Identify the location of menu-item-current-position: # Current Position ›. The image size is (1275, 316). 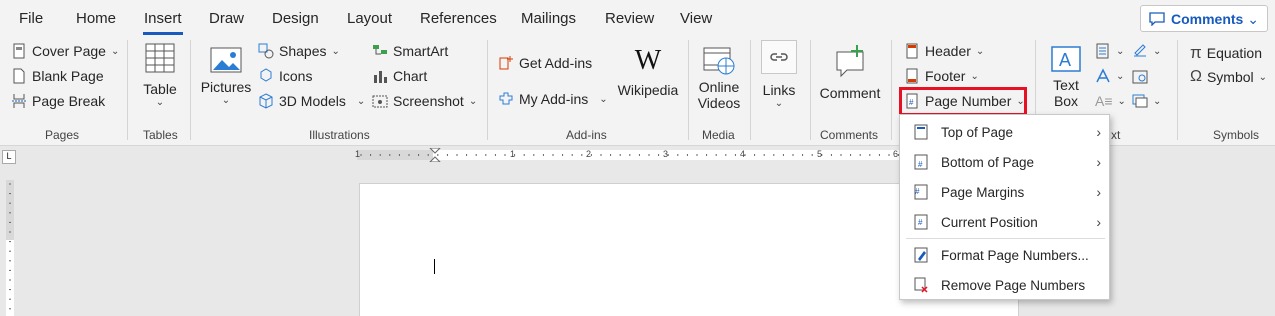
(1004, 222).